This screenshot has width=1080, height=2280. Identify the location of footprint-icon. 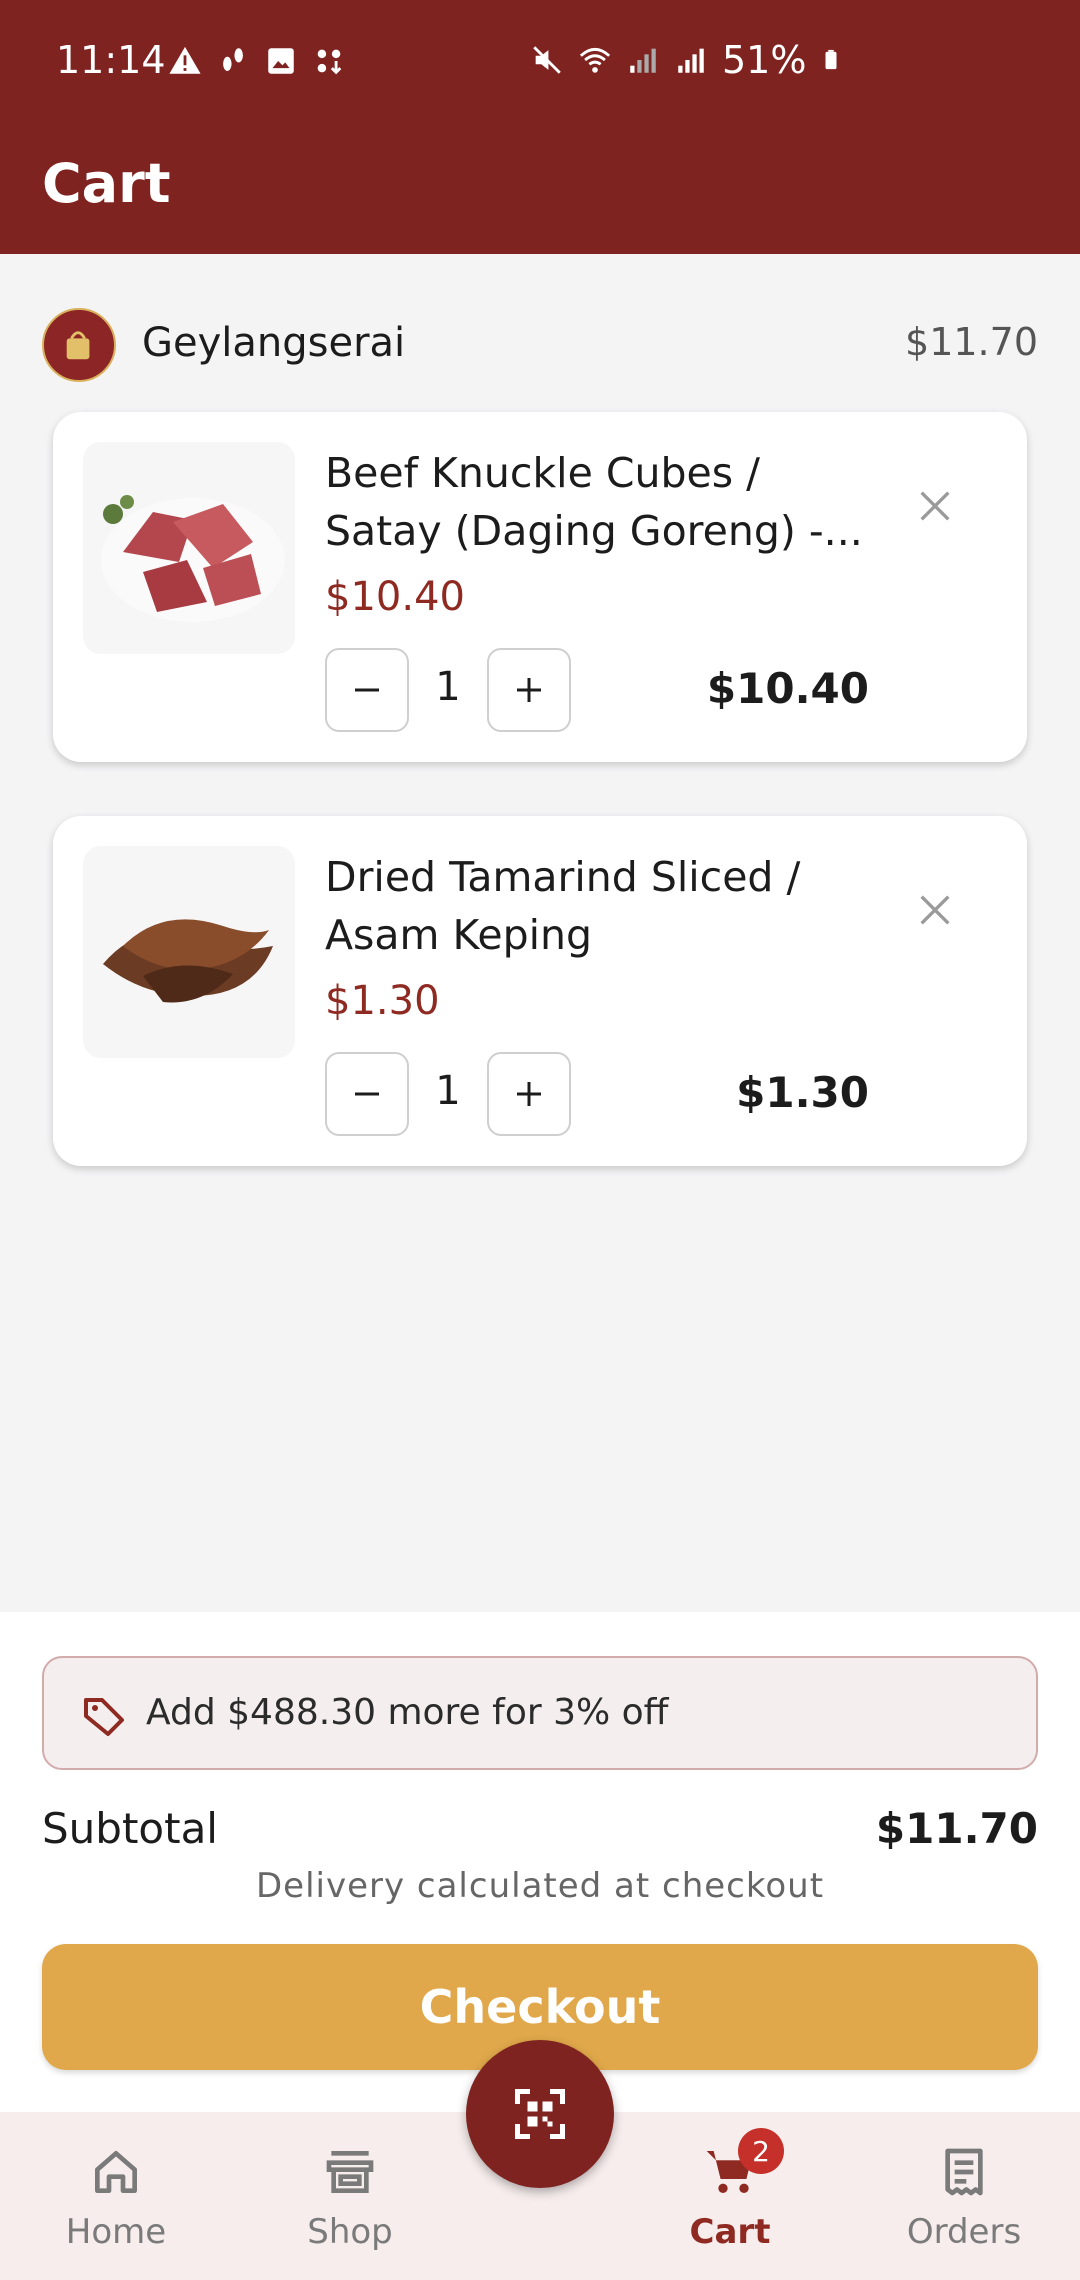
(233, 59).